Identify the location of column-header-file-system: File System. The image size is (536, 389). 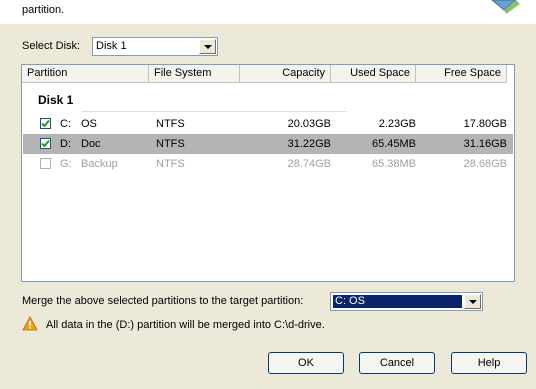
(194, 74).